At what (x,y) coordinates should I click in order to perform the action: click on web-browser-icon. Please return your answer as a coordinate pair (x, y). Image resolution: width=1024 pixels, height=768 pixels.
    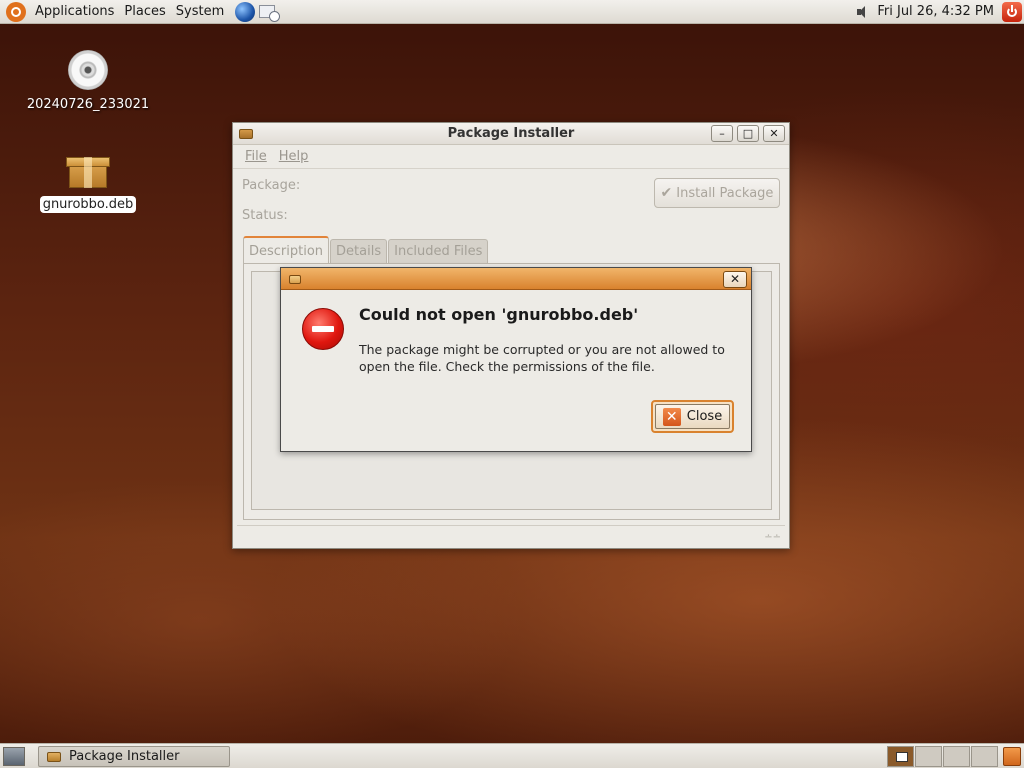
    Looking at the image, I should click on (245, 11).